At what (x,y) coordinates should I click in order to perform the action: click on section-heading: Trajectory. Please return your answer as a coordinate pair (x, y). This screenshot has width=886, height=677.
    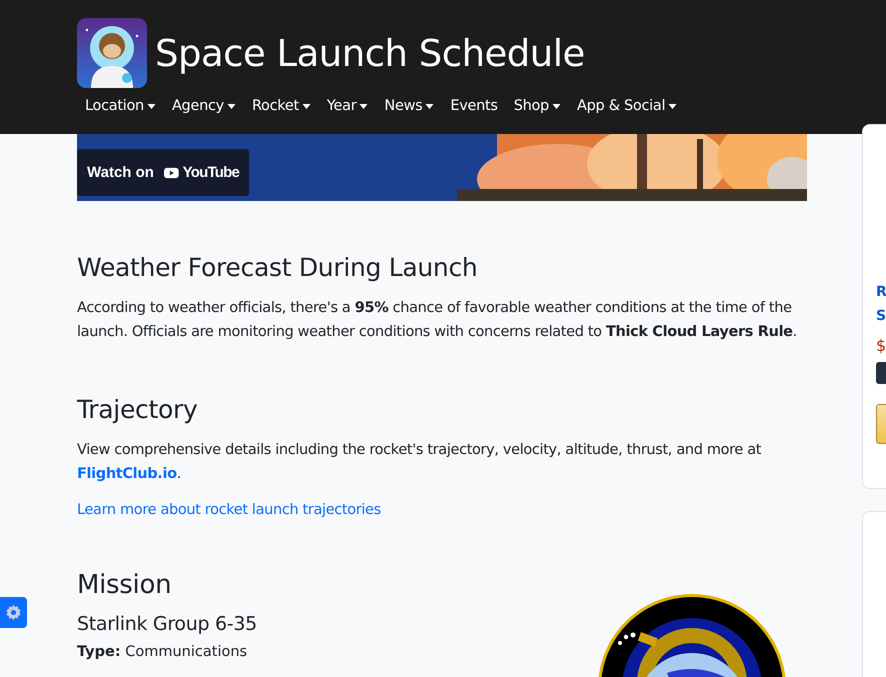
    Looking at the image, I should click on (137, 410).